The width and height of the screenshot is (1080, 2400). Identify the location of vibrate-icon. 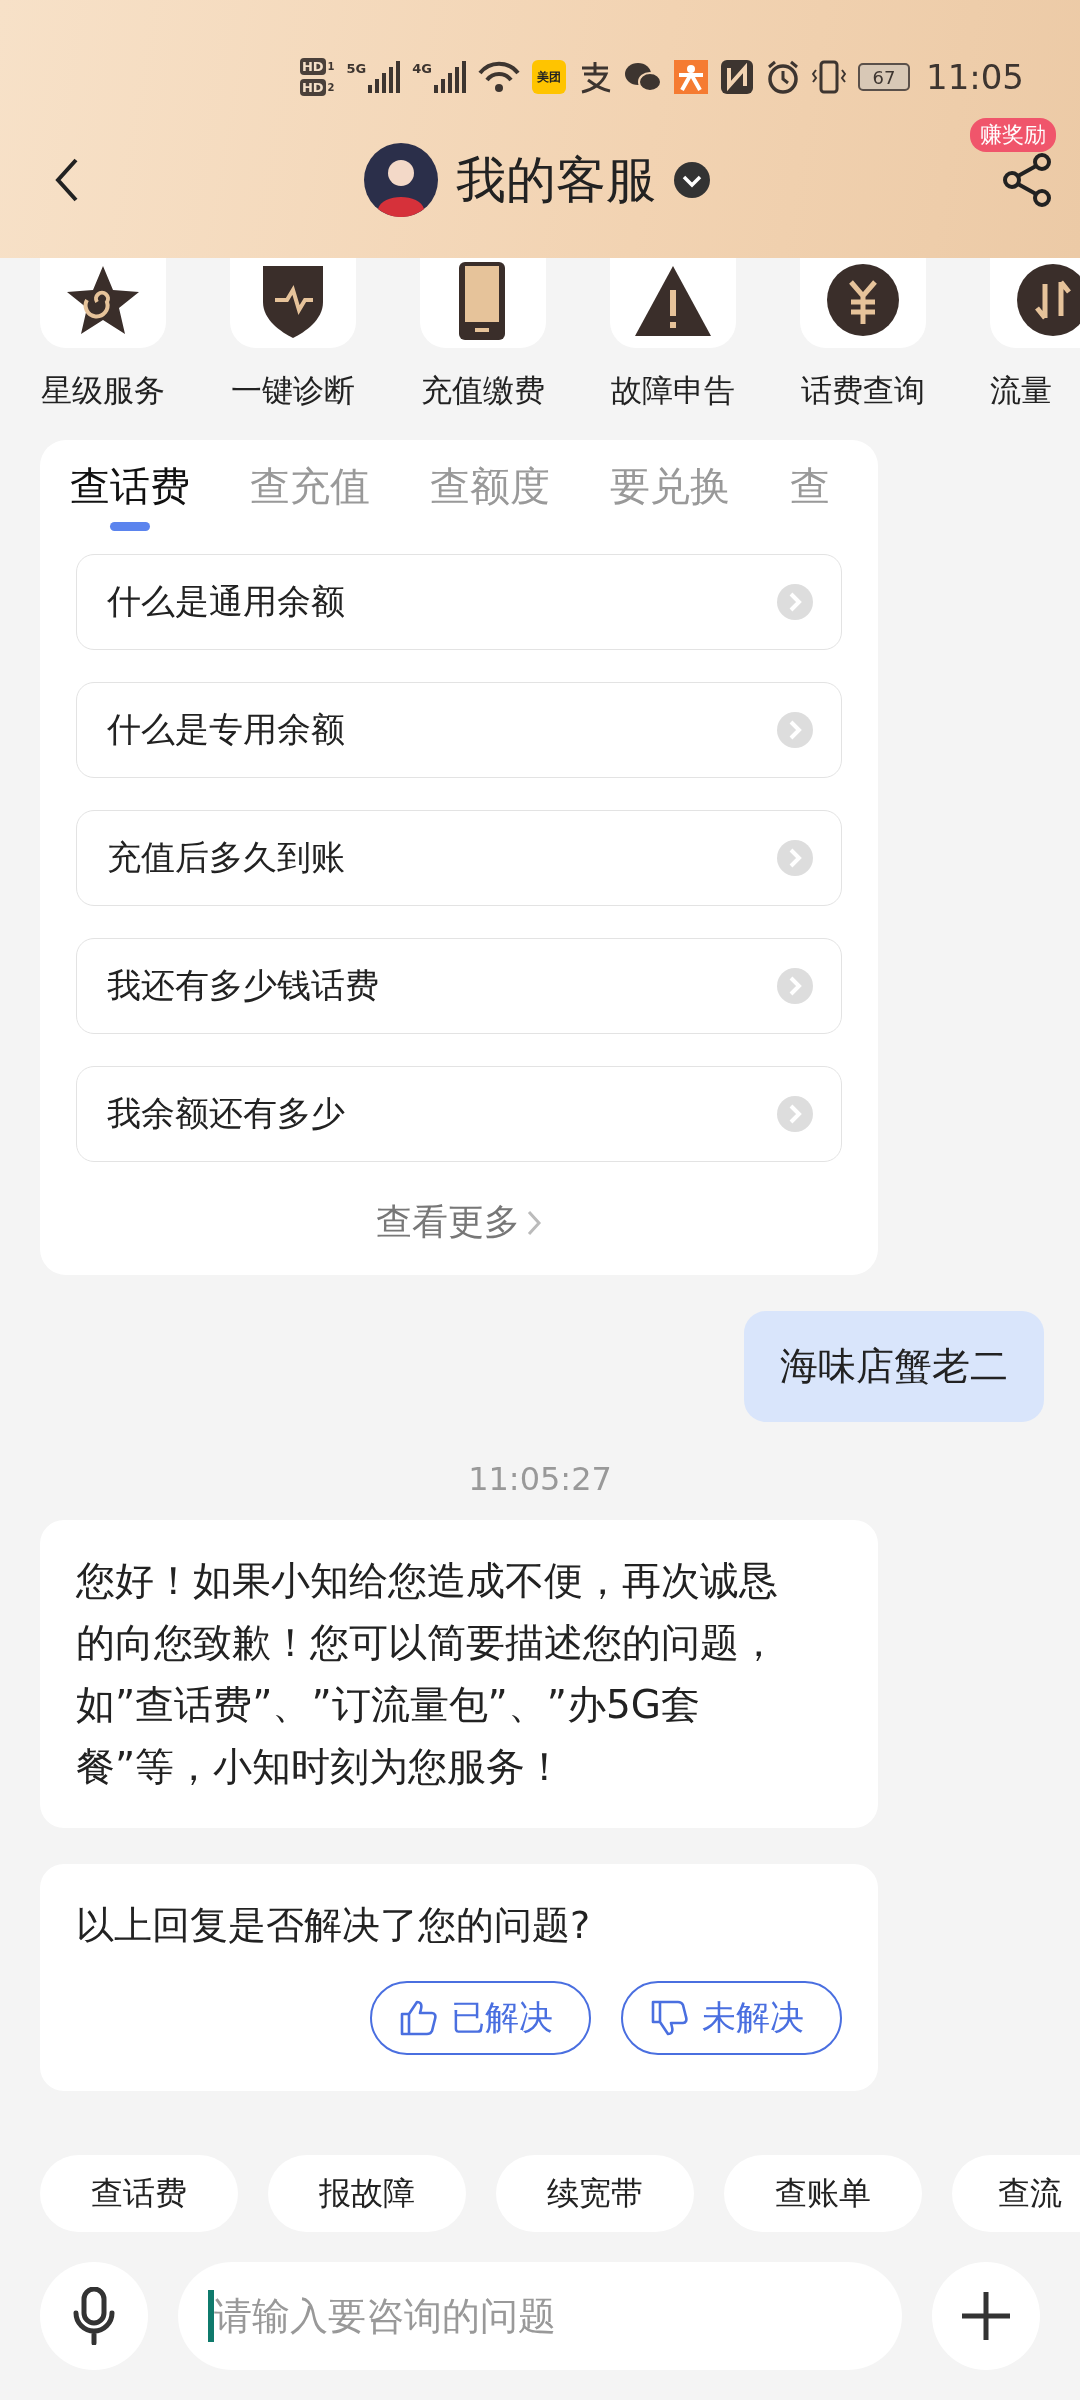
(829, 77).